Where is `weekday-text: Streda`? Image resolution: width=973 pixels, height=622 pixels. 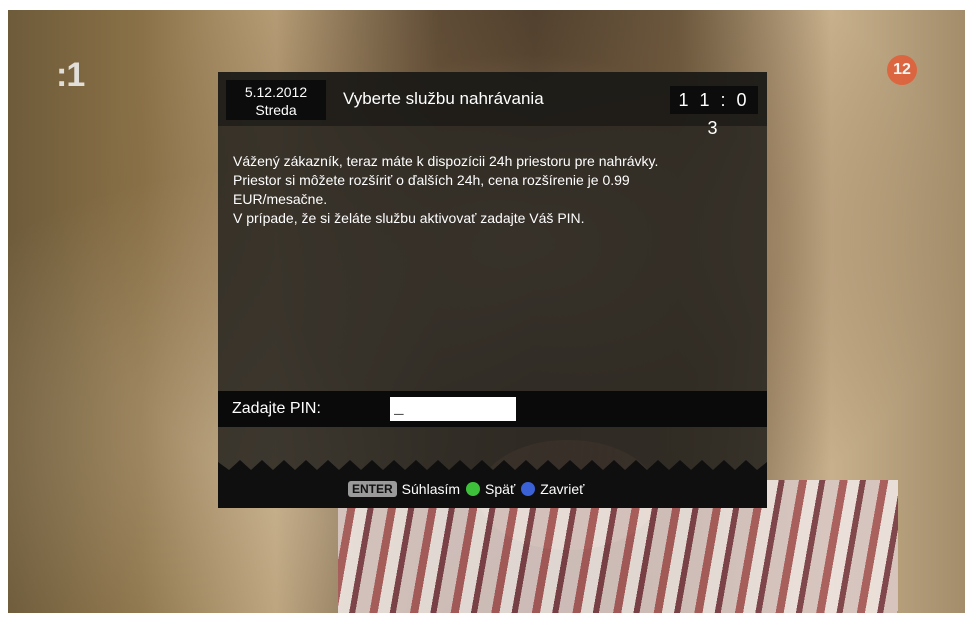 weekday-text: Streda is located at coordinates (276, 110).